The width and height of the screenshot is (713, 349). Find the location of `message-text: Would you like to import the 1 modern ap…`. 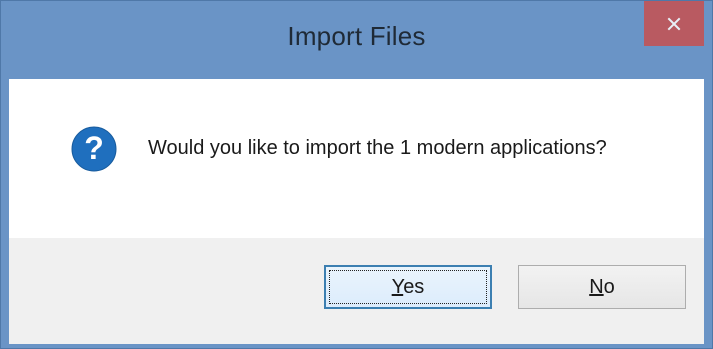

message-text: Would you like to import the 1 modern ap… is located at coordinates (377, 148).